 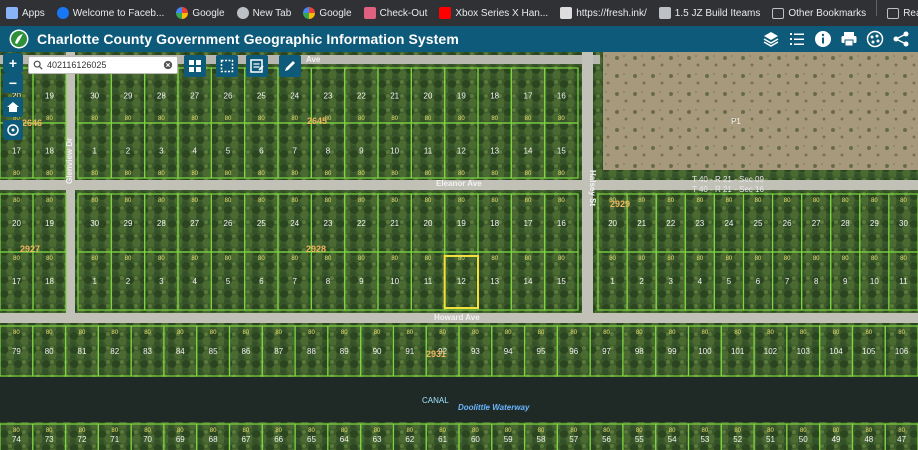 What do you see at coordinates (19, 39) in the screenshot?
I see `county-seal-logo-icon` at bounding box center [19, 39].